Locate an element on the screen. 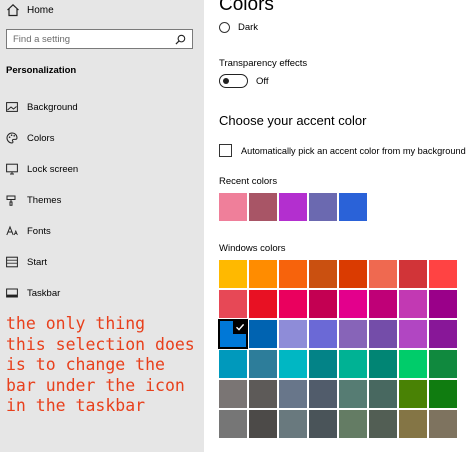 The height and width of the screenshot is (452, 474). home-icon is located at coordinates (13, 10).